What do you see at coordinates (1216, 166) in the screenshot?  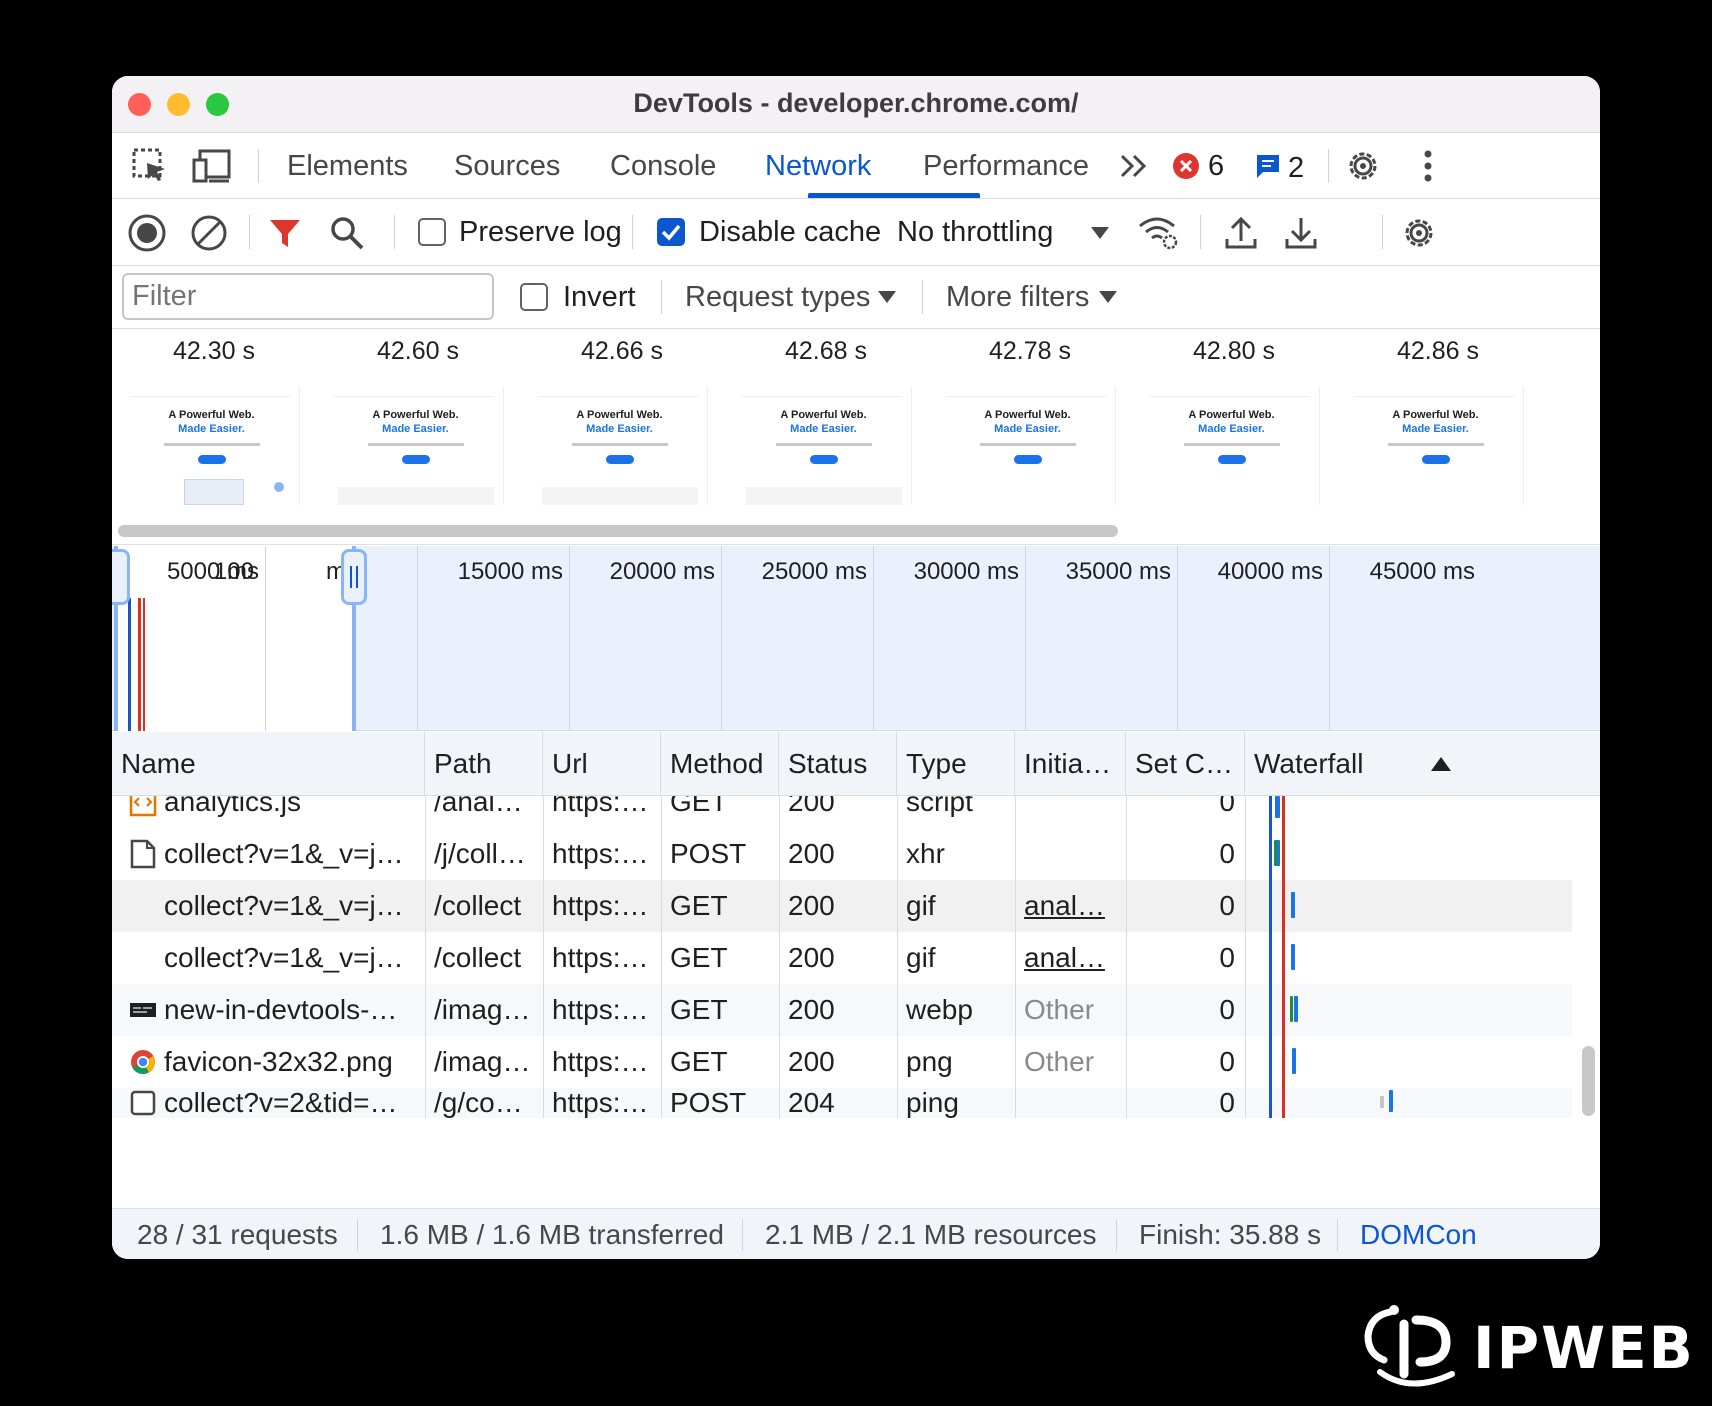 I see `error-count: 6` at bounding box center [1216, 166].